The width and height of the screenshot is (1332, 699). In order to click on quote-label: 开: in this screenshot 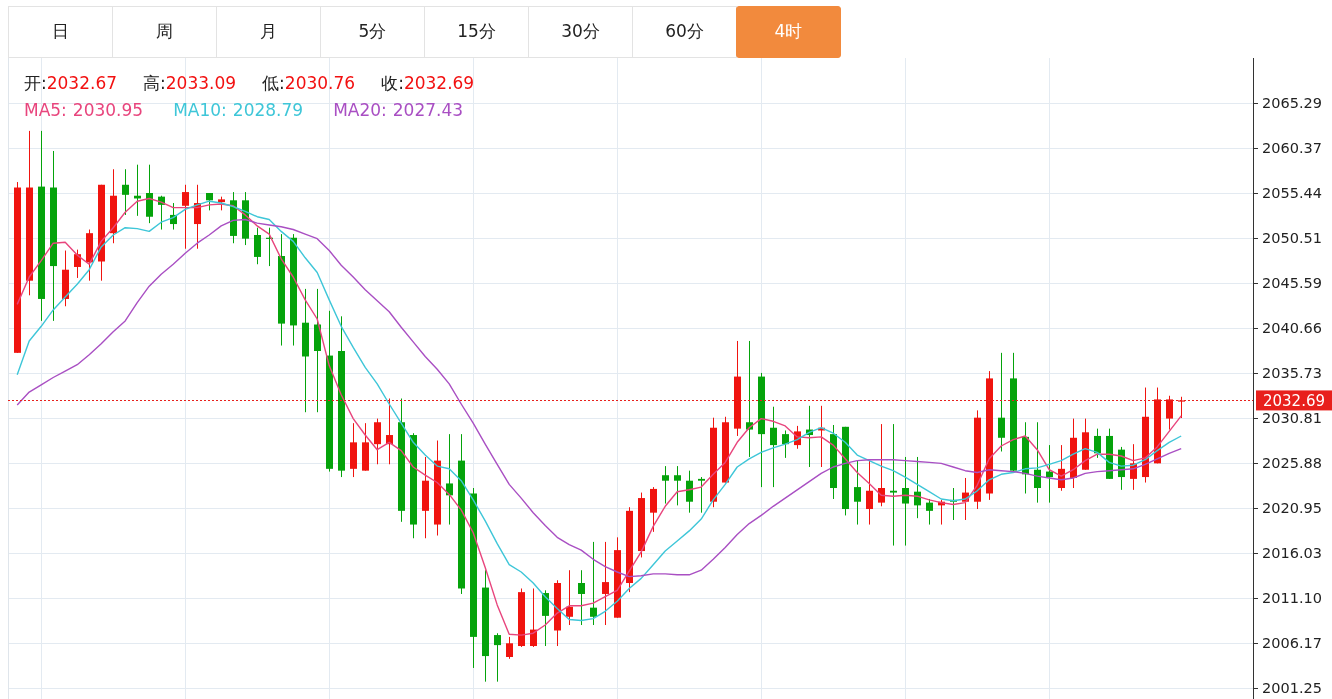, I will do `click(35, 83)`.